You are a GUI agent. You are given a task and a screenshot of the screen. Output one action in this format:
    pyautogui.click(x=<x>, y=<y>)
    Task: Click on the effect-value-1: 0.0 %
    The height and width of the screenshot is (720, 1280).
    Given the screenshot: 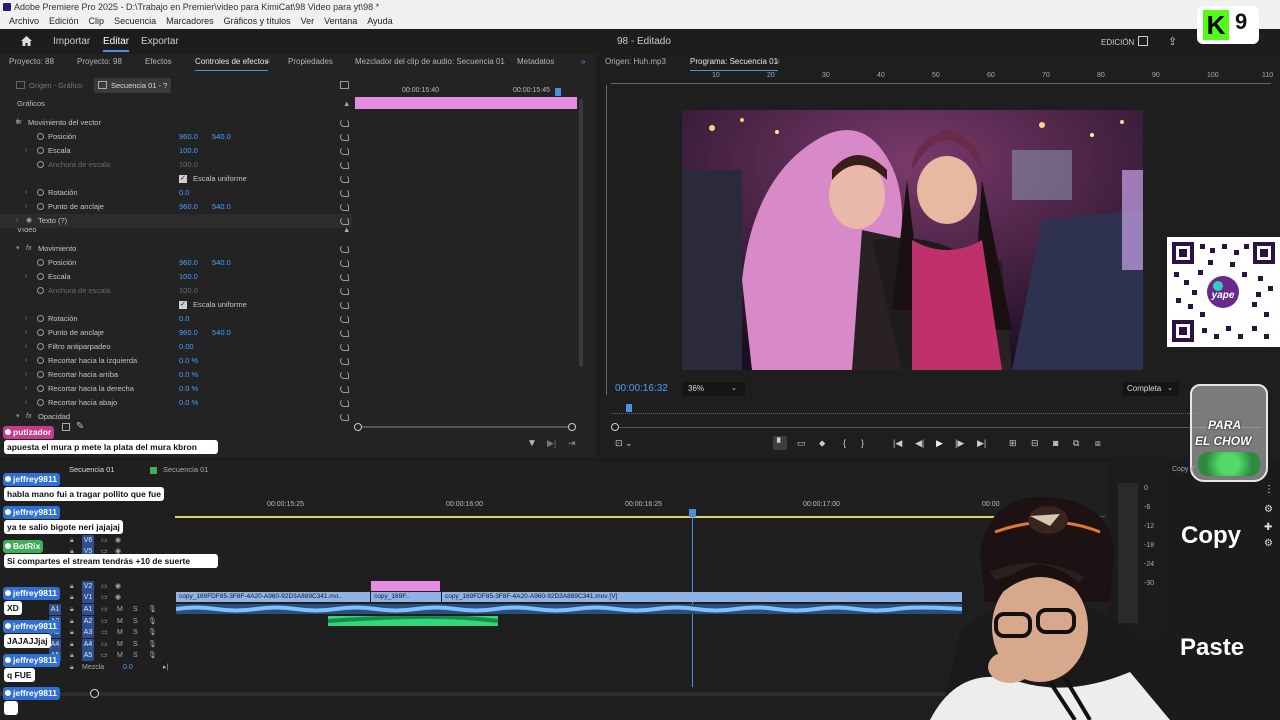 What is the action you would take?
    pyautogui.click(x=188, y=389)
    